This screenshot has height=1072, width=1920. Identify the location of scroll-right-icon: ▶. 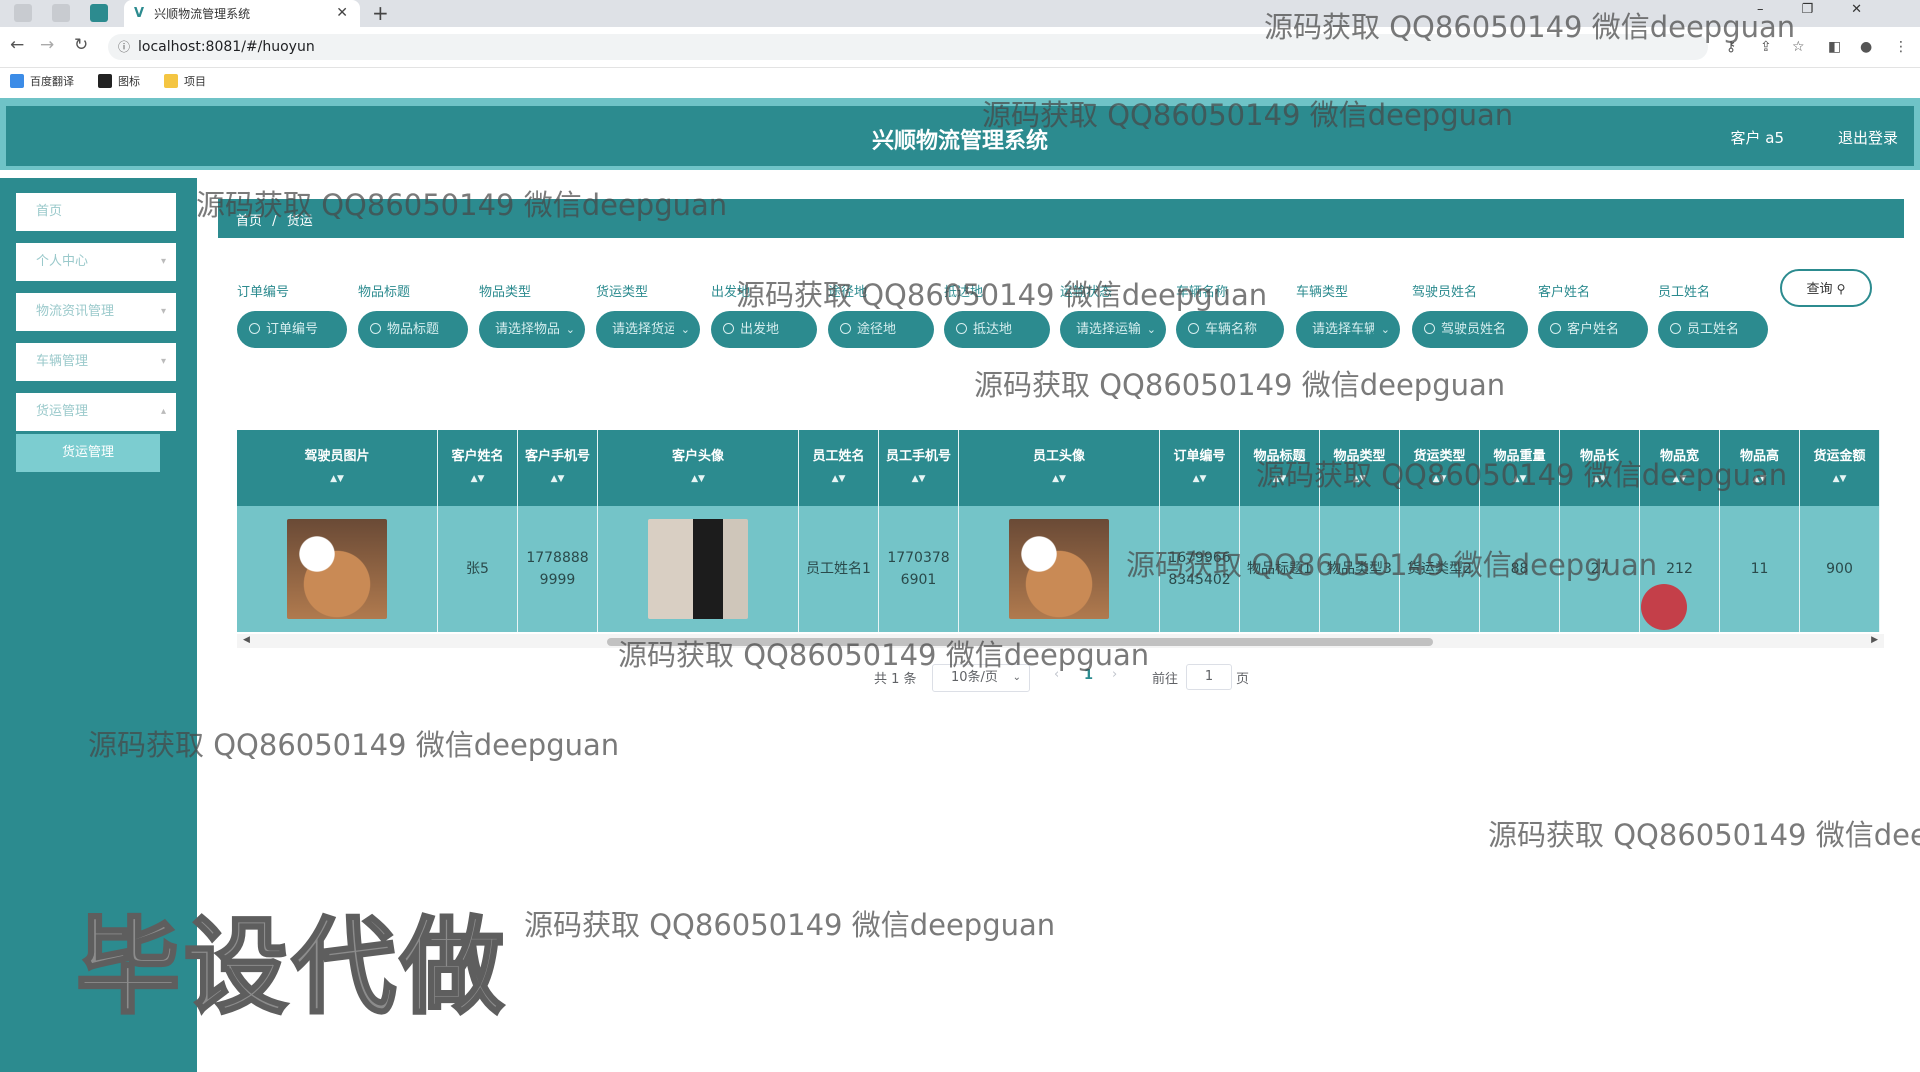
(1874, 640).